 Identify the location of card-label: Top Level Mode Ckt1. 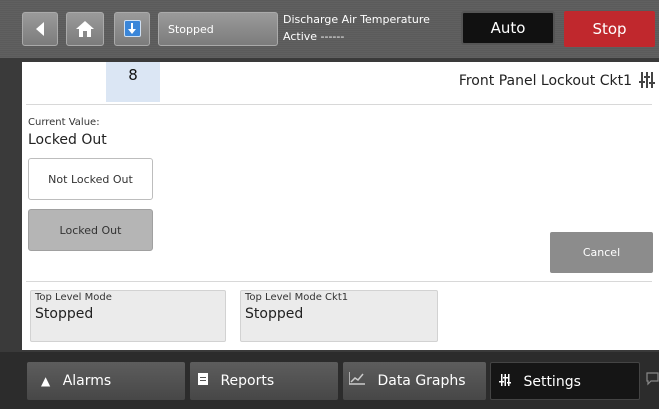
(297, 297).